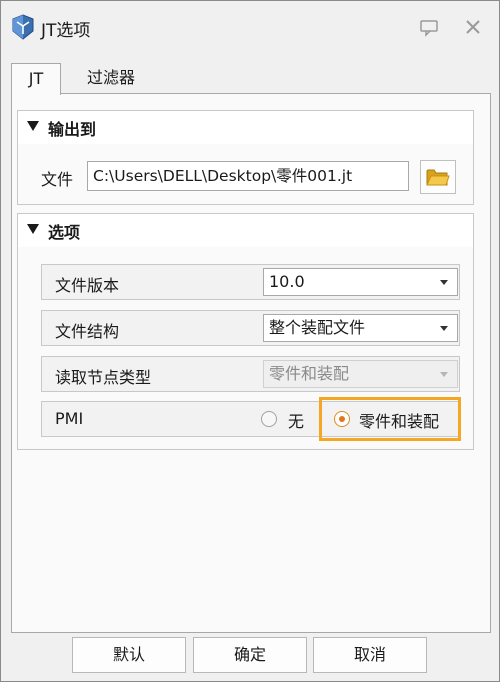 This screenshot has width=500, height=682. Describe the element at coordinates (248, 176) in the screenshot. I see `file-path-input: C:\Users\DELL\Desktop\零件001.jt` at that location.